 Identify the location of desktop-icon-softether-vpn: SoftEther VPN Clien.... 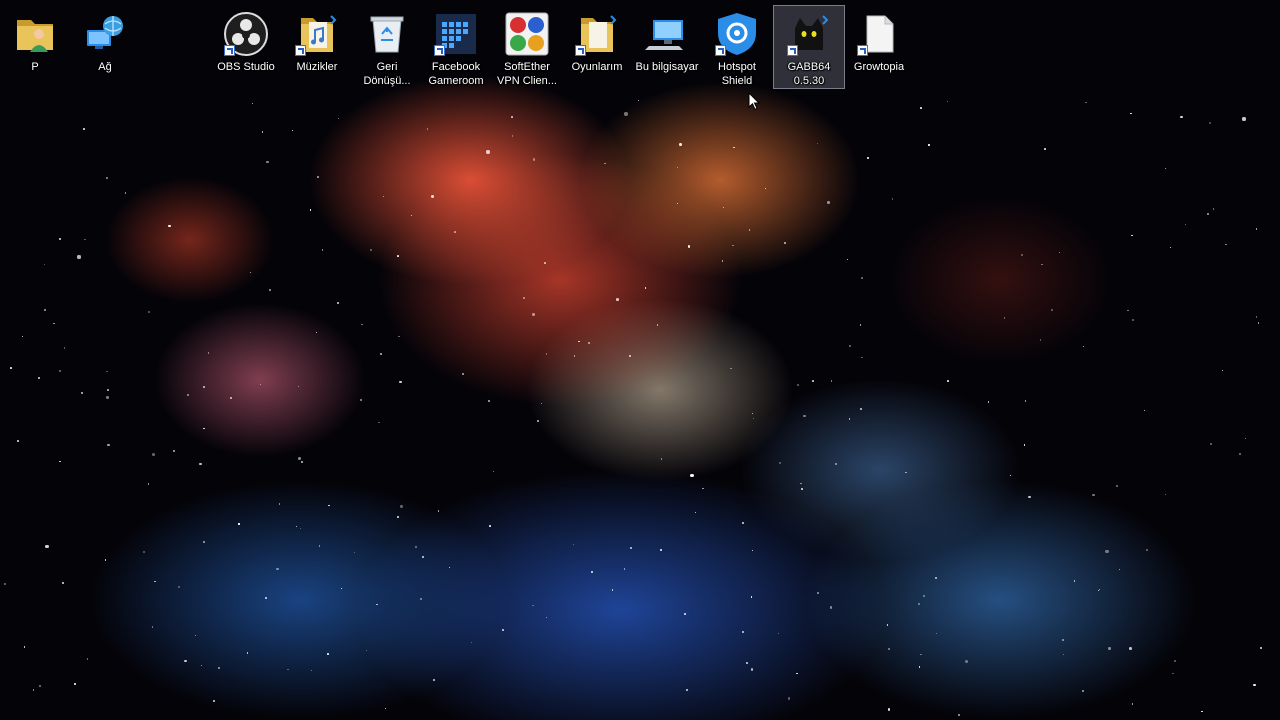
(527, 47).